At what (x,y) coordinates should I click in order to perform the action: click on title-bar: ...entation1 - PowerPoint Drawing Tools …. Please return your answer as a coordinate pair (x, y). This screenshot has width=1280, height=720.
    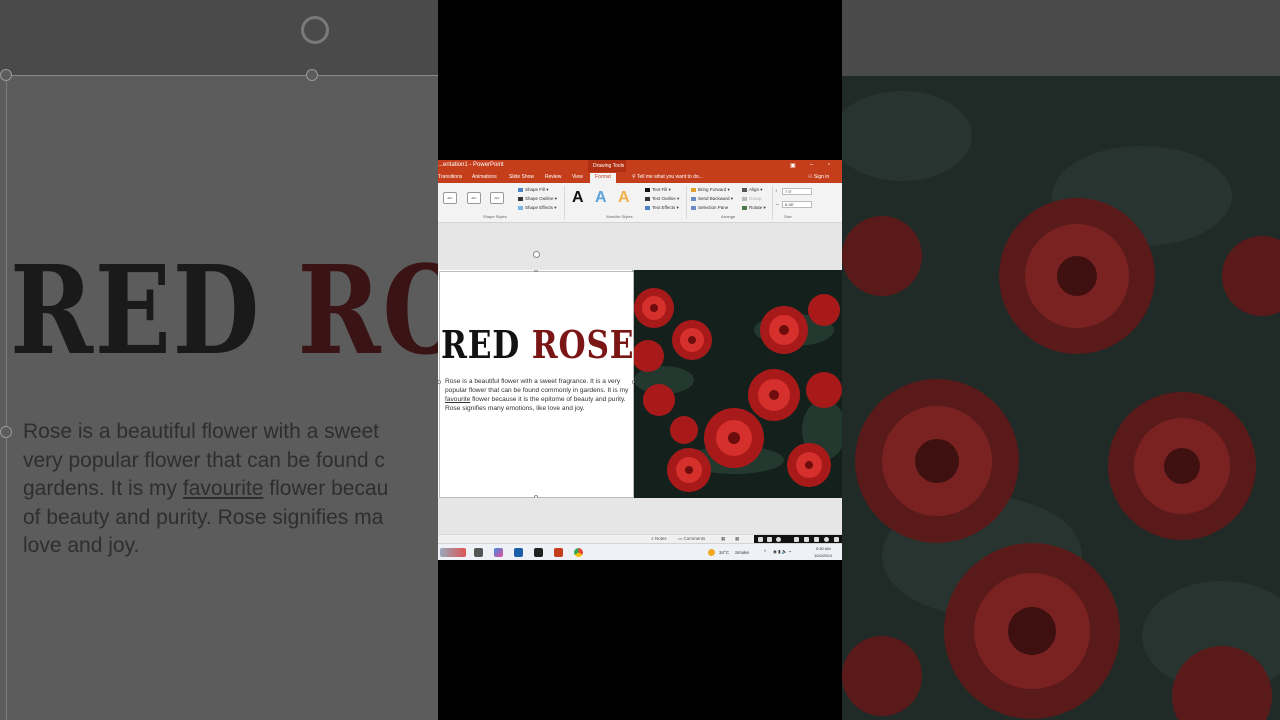
    Looking at the image, I should click on (640, 166).